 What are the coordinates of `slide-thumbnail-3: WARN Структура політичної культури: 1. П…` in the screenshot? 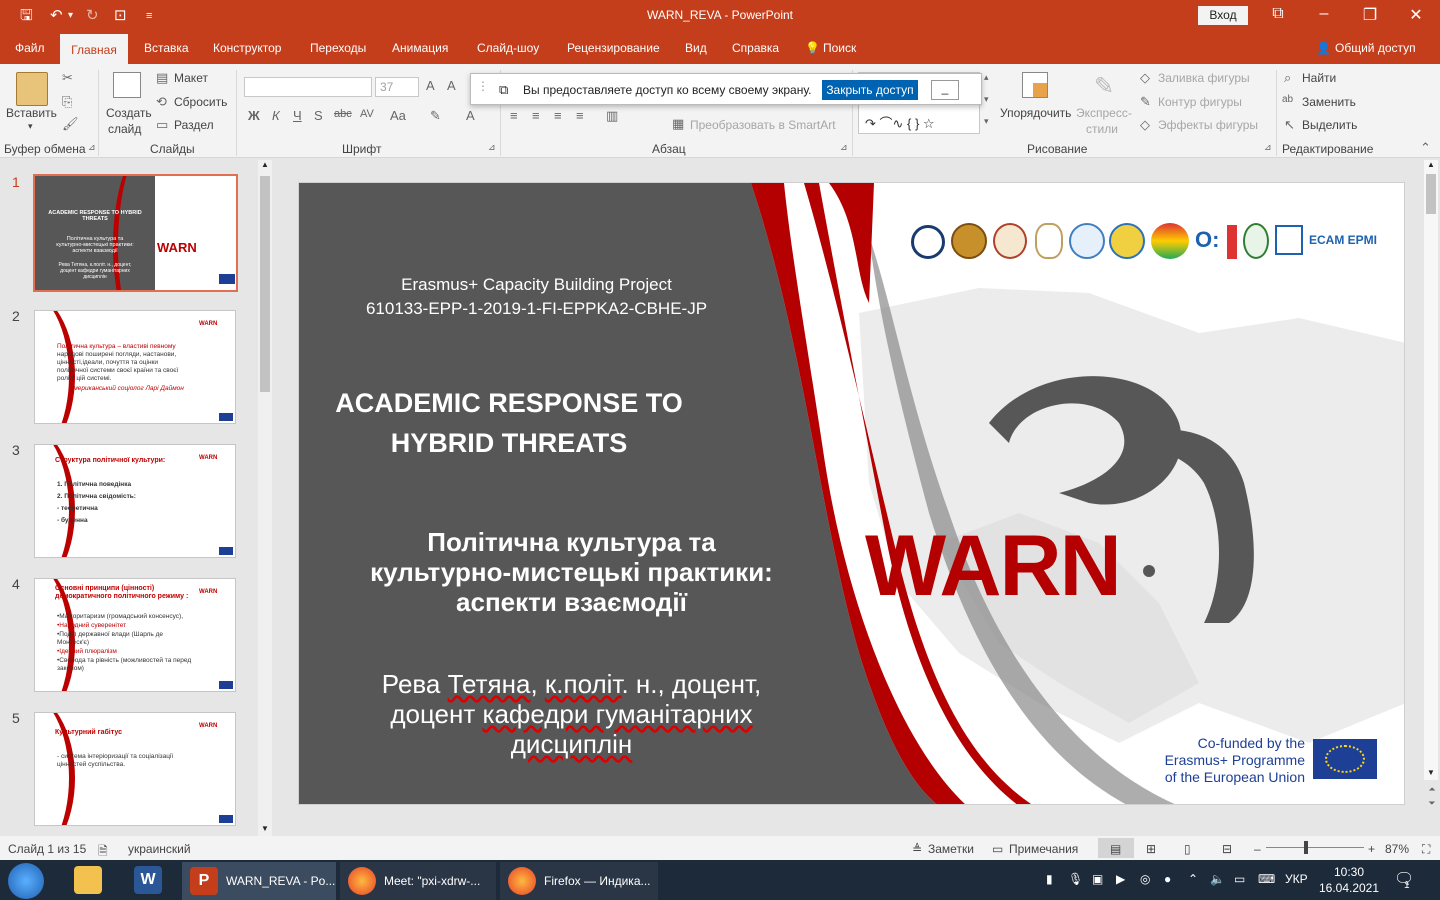 It's located at (135, 501).